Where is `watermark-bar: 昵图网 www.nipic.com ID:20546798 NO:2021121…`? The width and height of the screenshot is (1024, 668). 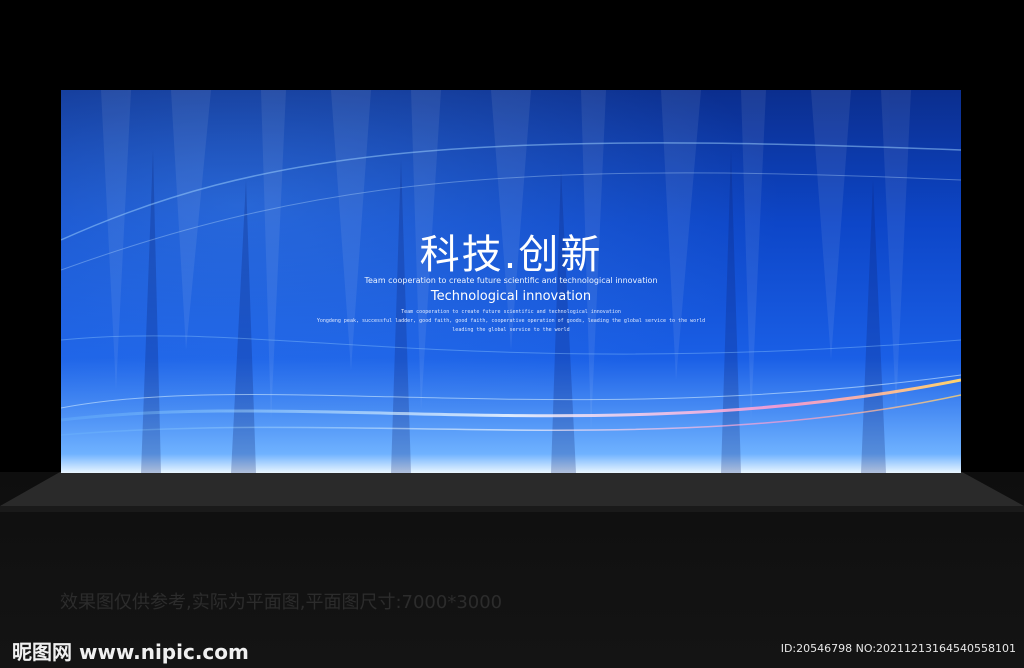 watermark-bar: 昵图网 www.nipic.com ID:20546798 NO:2021121… is located at coordinates (512, 650).